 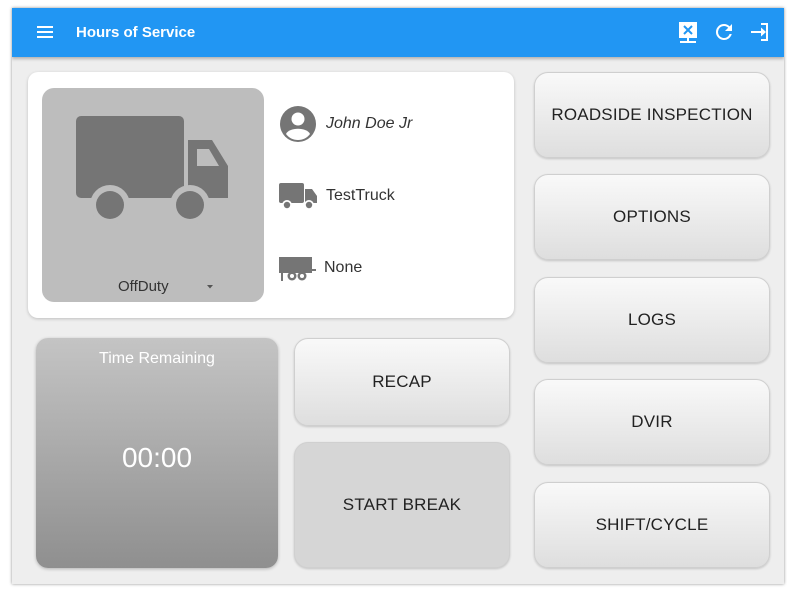 I want to click on start-break-button: START BREAK, so click(x=402, y=505).